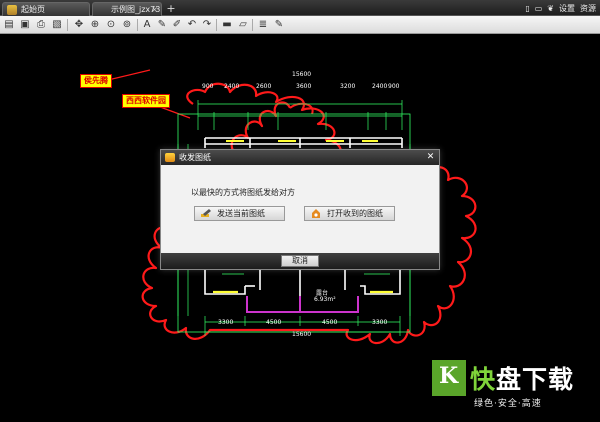  Describe the element at coordinates (127, 9) in the screenshot. I see `tab-drawing: 示例图_jzx7328.dwg ×` at that location.